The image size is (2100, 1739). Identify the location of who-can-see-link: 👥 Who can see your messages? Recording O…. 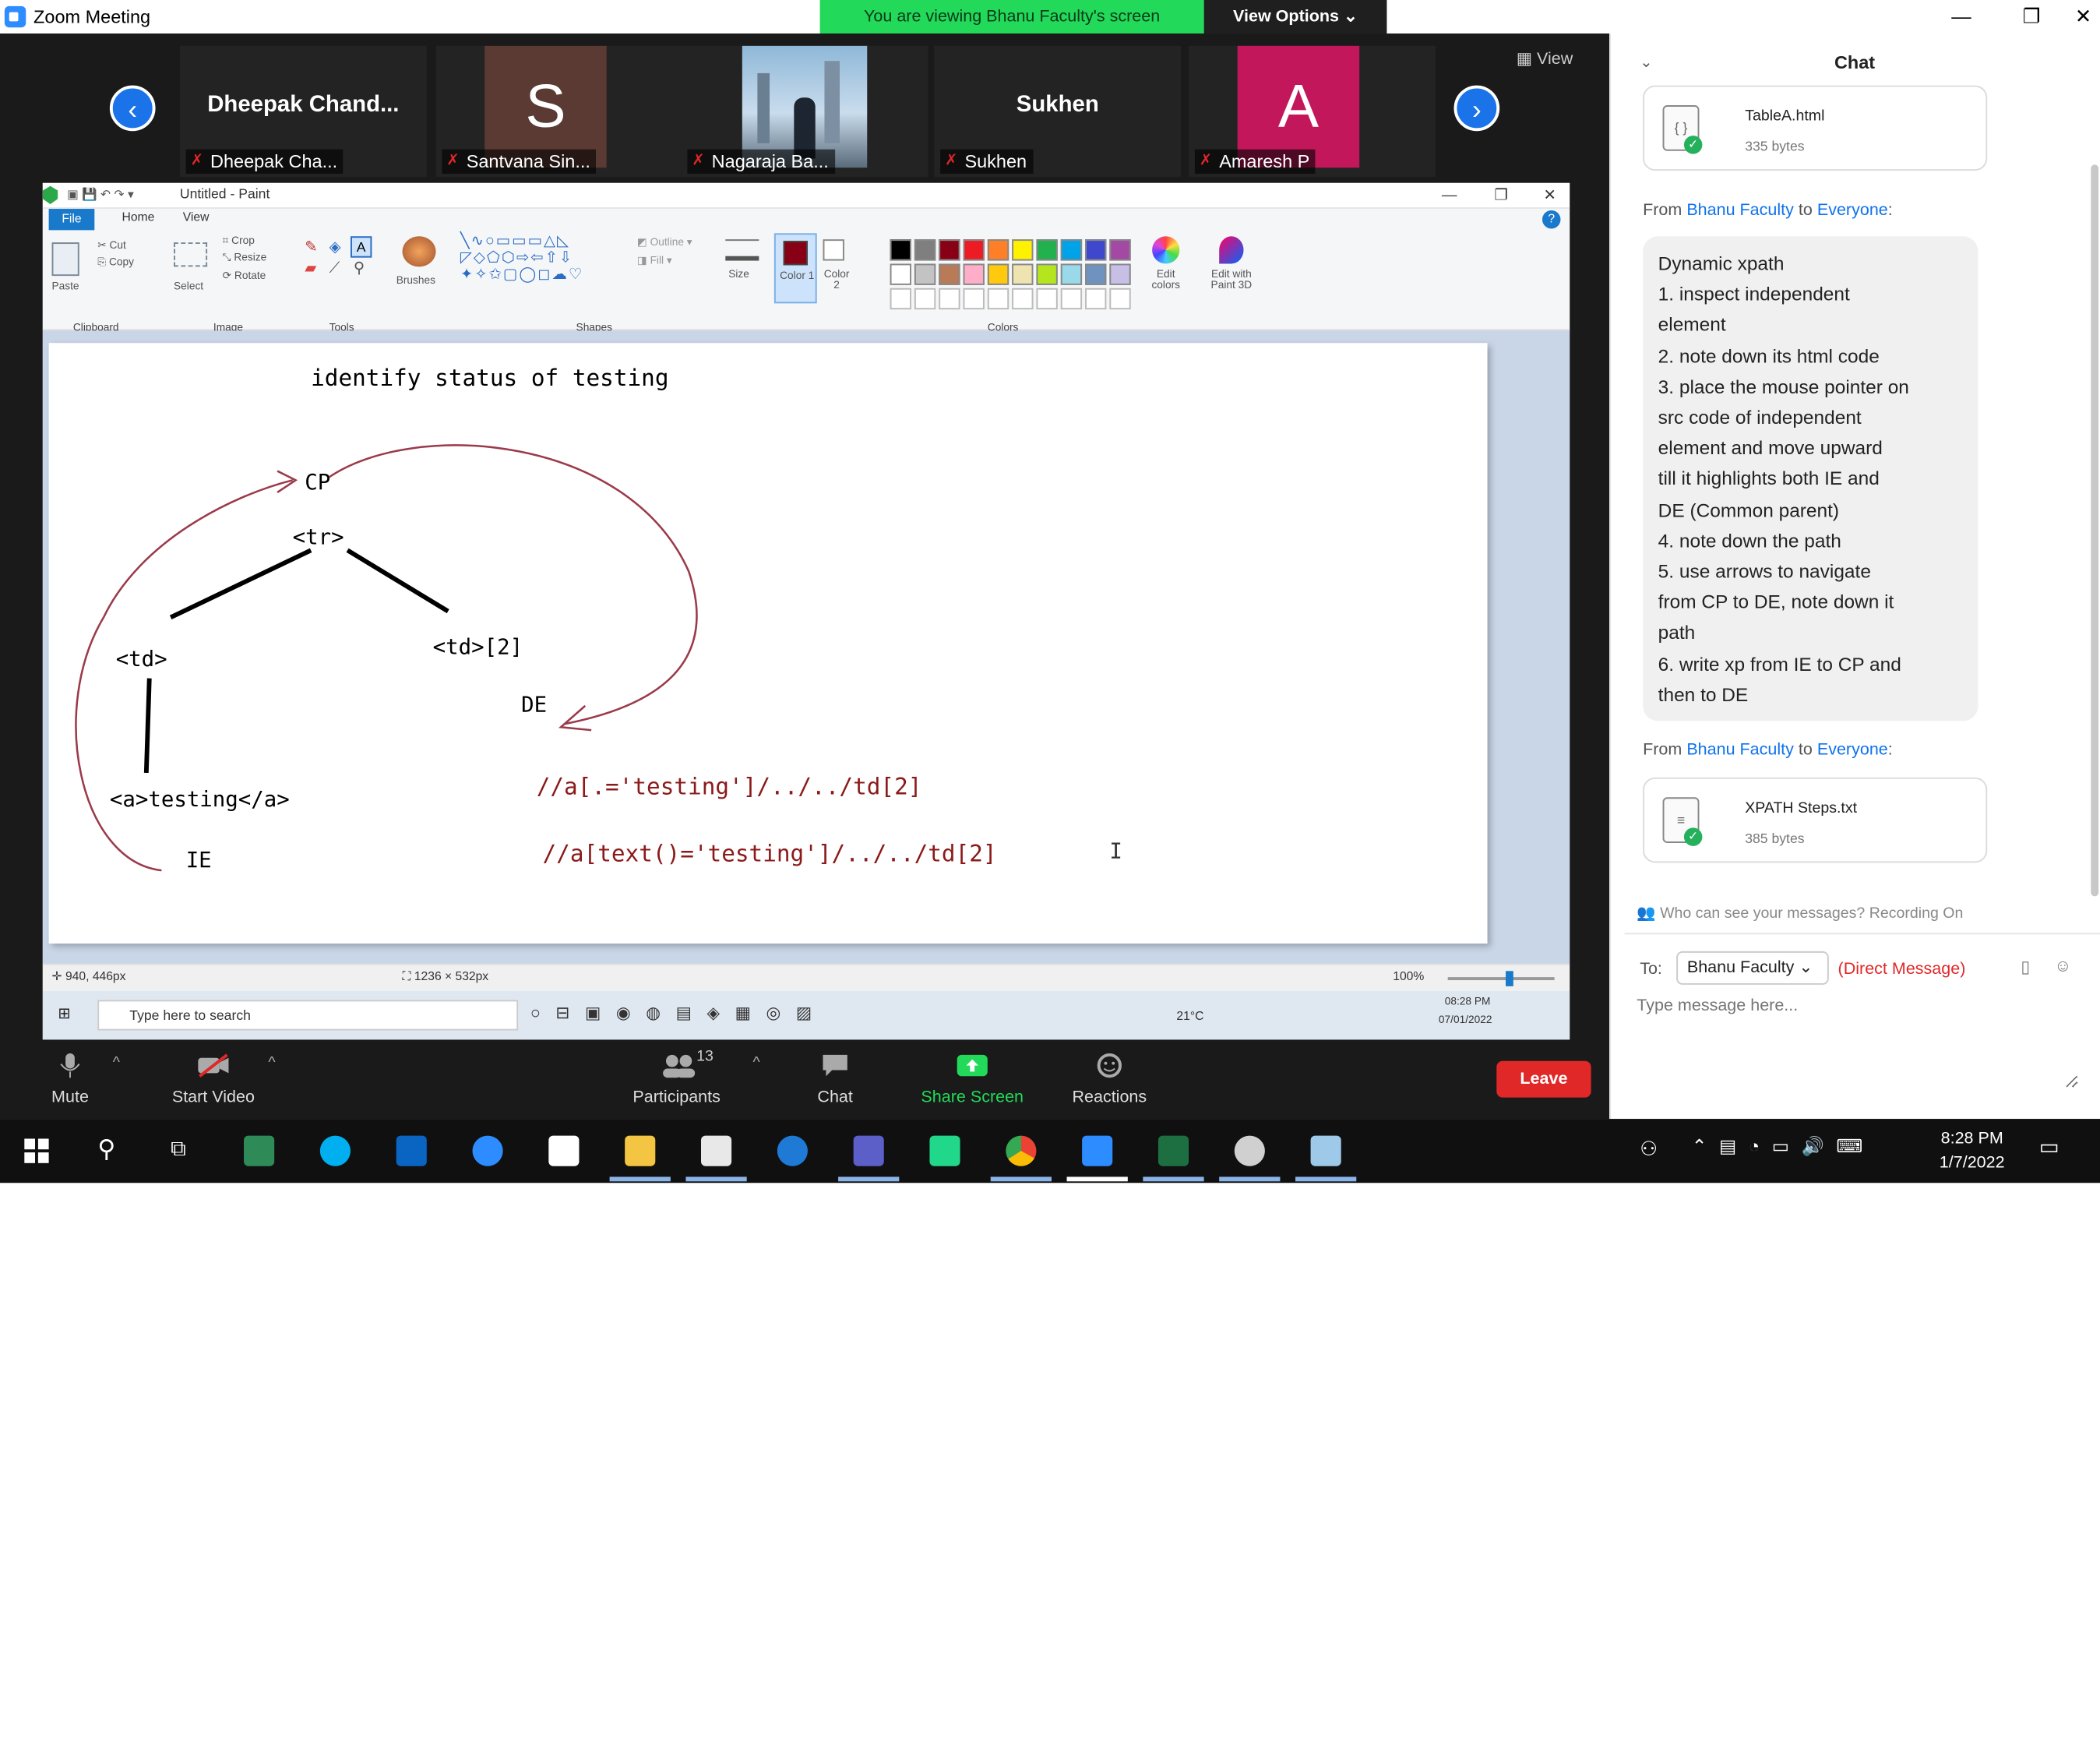
(1800, 913).